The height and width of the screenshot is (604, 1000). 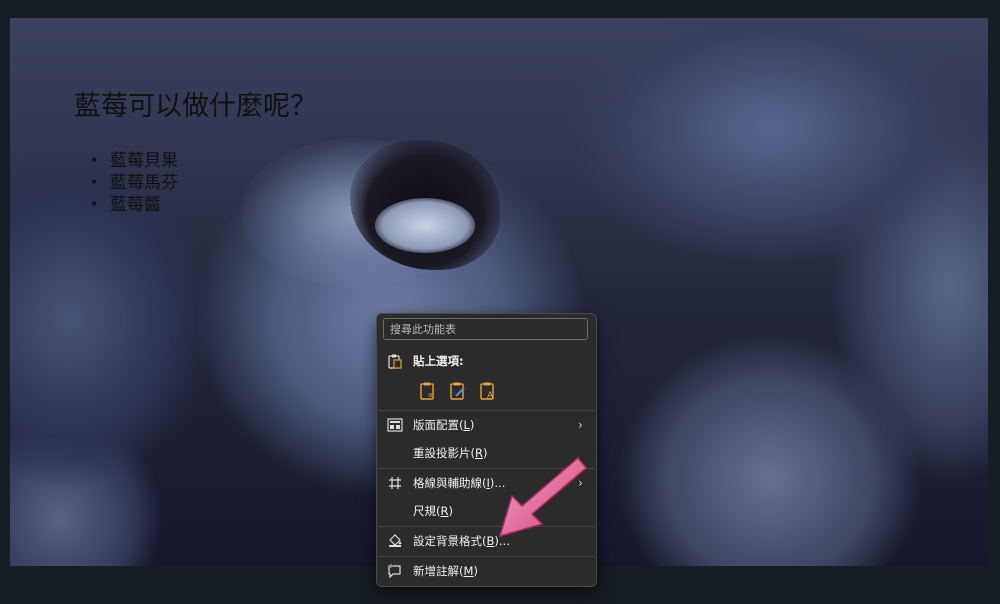 What do you see at coordinates (580, 425) in the screenshot?
I see `chevron-right-icon: ›` at bounding box center [580, 425].